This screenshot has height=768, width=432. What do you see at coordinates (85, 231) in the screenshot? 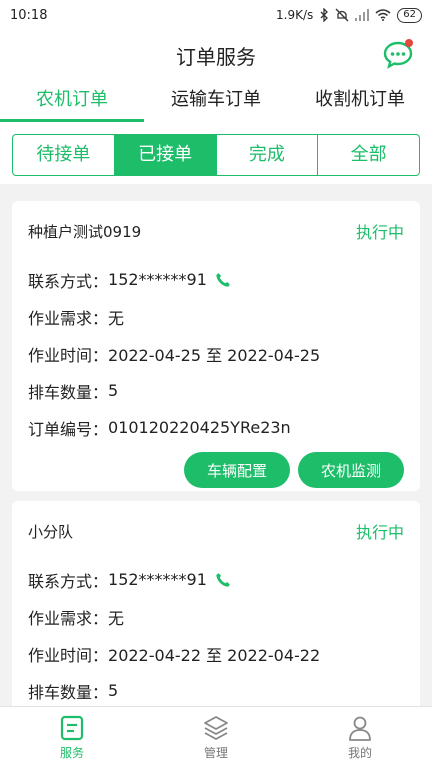
I see `order-customer-name: 种植户测试0919` at bounding box center [85, 231].